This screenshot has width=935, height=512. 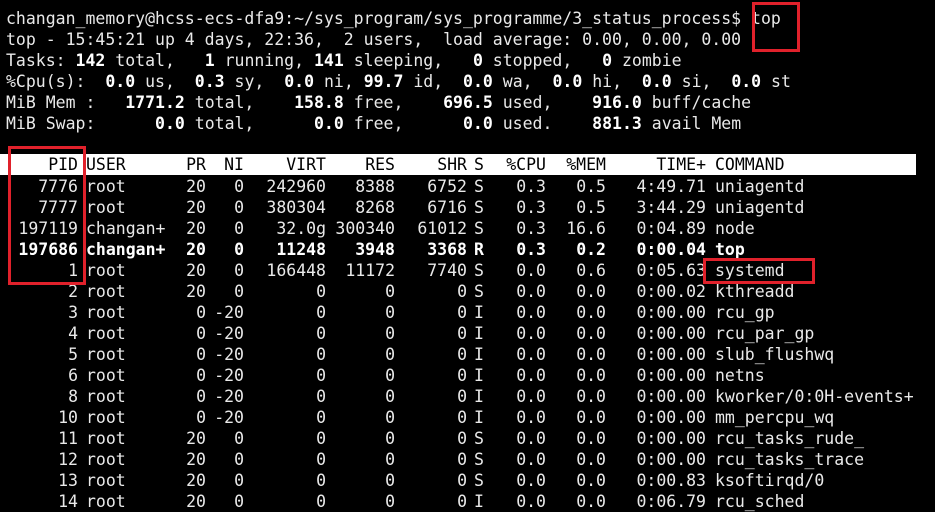 I want to click on cell-shr: 61012, so click(x=442, y=228).